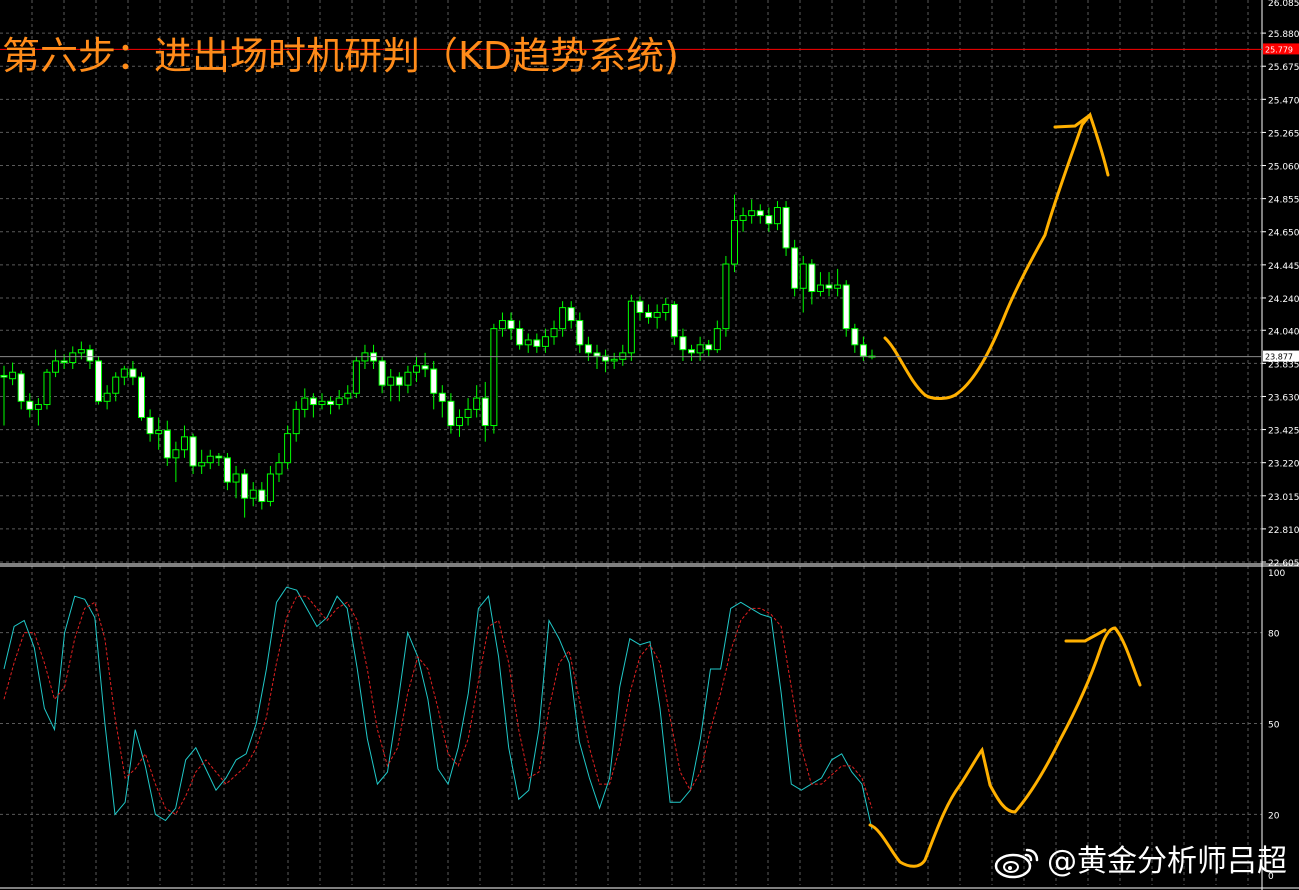 This screenshot has height=890, width=1299. I want to click on y-tick-label: 24.650, so click(1283, 234).